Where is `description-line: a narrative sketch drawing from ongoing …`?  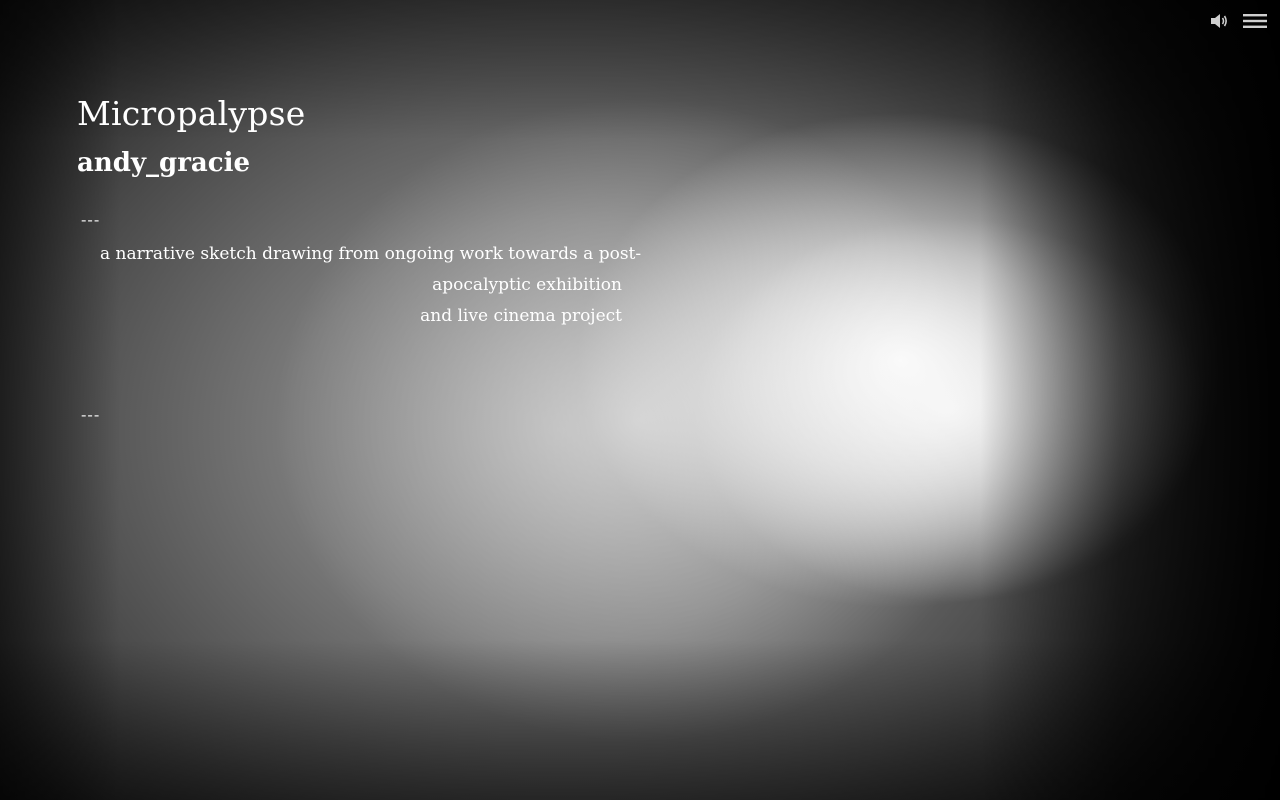
description-line: a narrative sketch drawing from ongoing … is located at coordinates (371, 254).